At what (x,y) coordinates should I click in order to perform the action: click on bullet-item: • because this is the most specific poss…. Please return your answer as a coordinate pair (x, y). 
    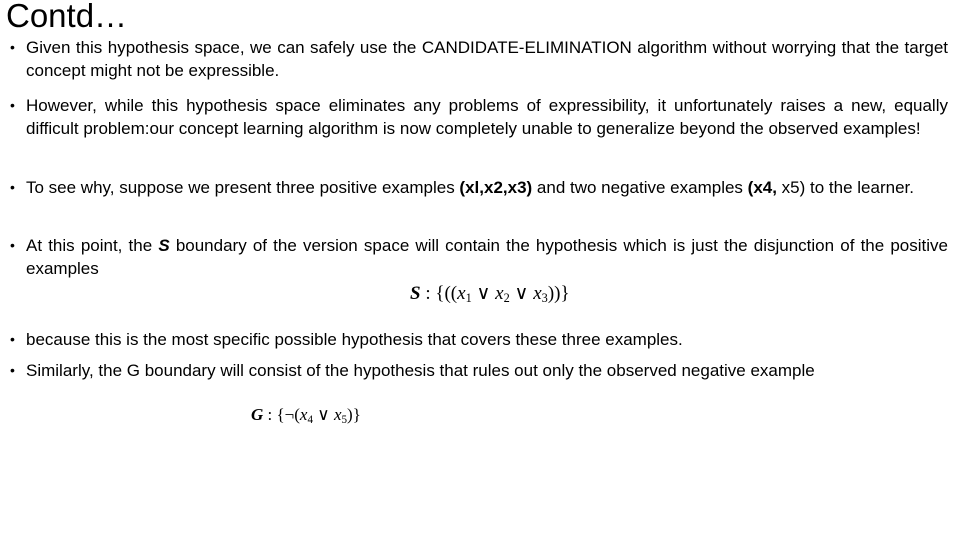
    Looking at the image, I should click on (345, 339).